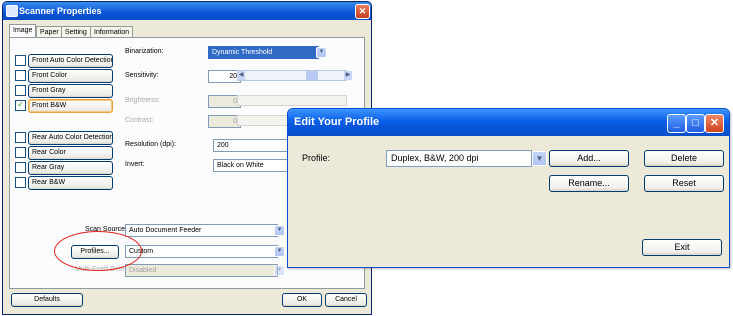 The image size is (733, 316). What do you see at coordinates (201, 270) in the screenshot?
I see `multifeed-select: Disabled` at bounding box center [201, 270].